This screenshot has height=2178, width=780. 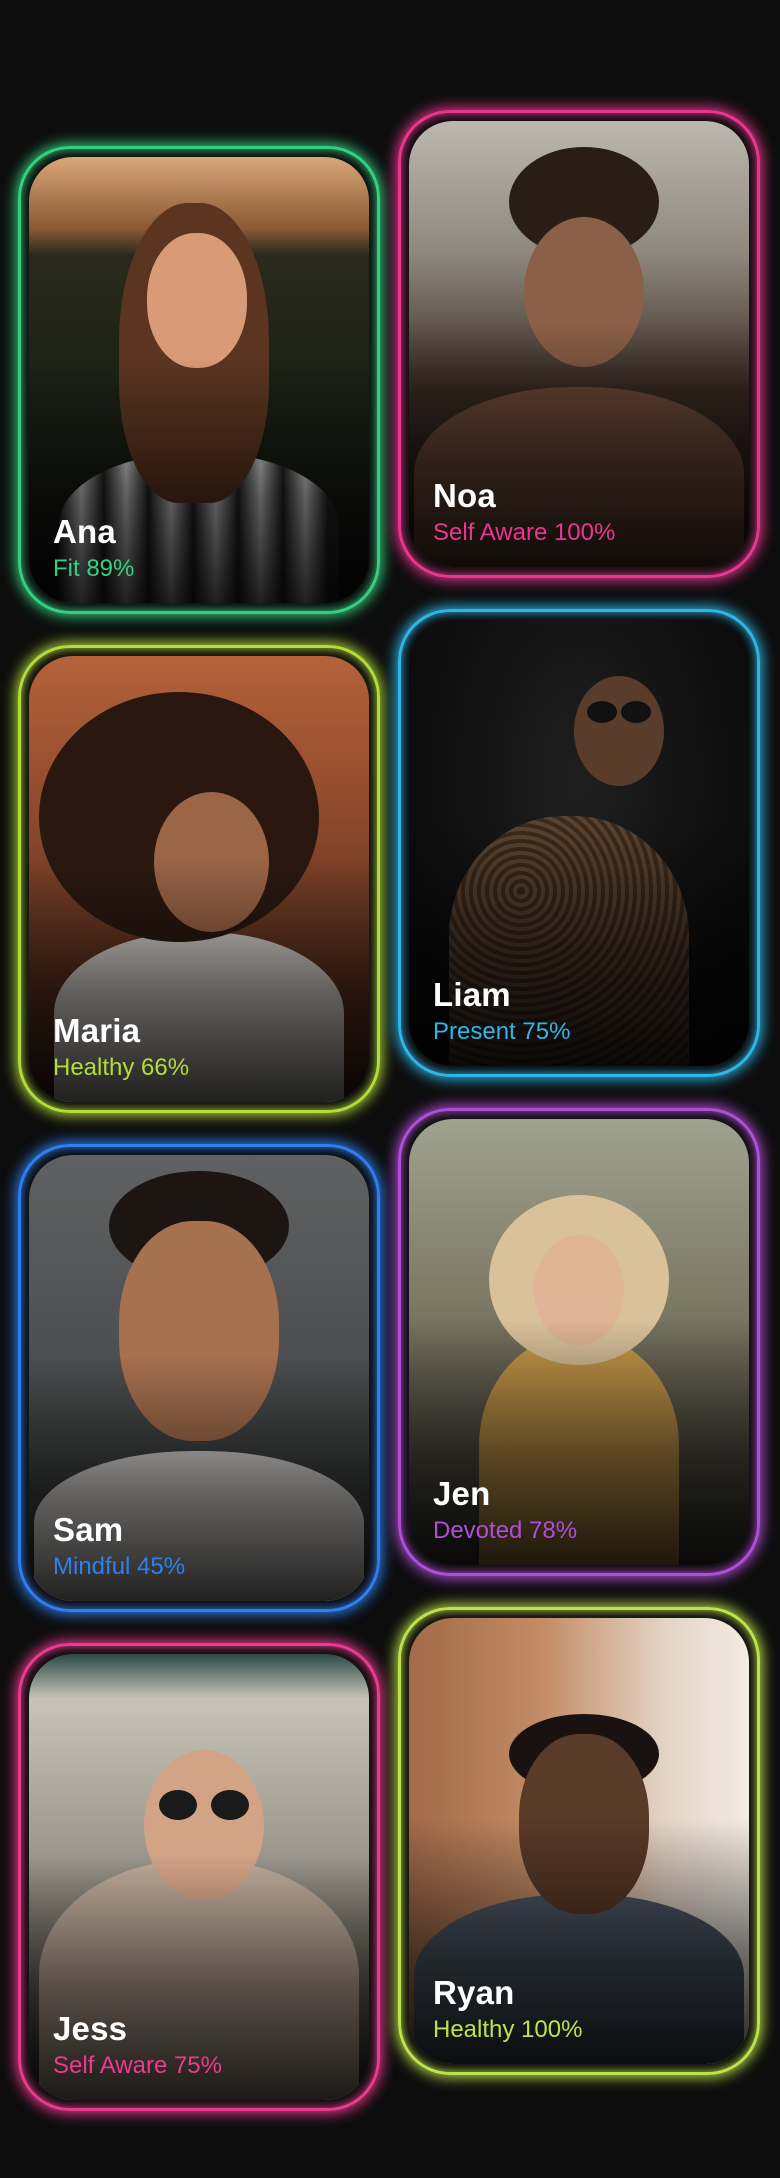 I want to click on profile-stat: Mindful 45%, so click(x=119, y=1566).